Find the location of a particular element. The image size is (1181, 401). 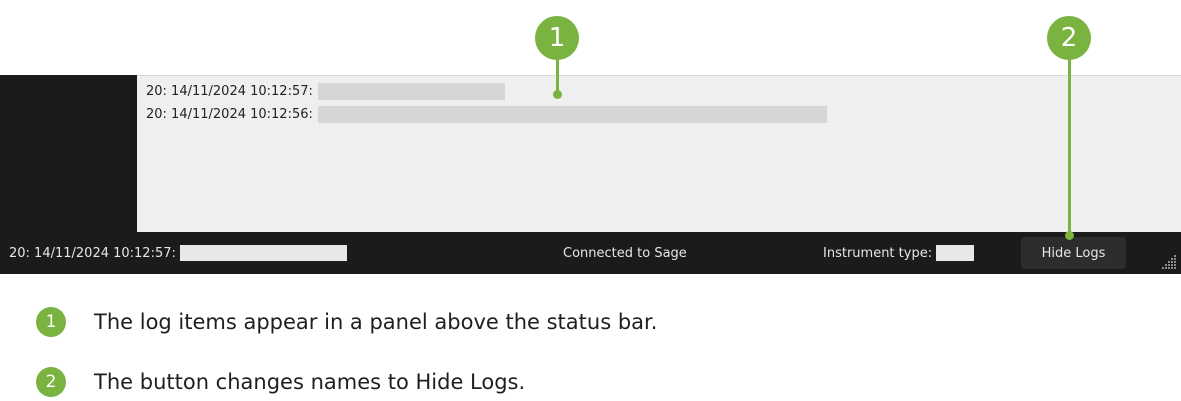

connection-status: Connected to Sage is located at coordinates (625, 253).